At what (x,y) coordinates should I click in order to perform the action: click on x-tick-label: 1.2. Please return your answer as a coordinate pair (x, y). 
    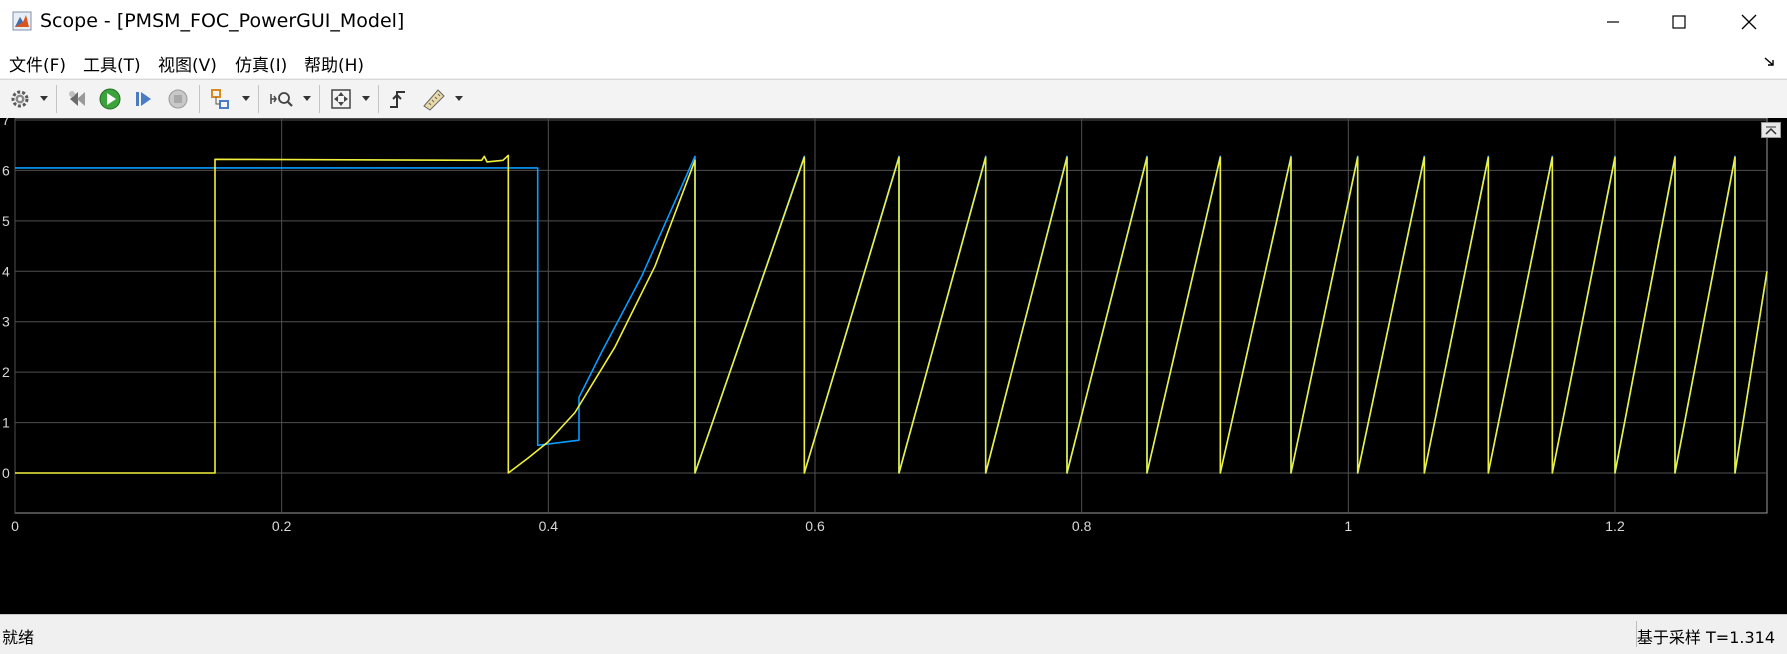
    Looking at the image, I should click on (1615, 526).